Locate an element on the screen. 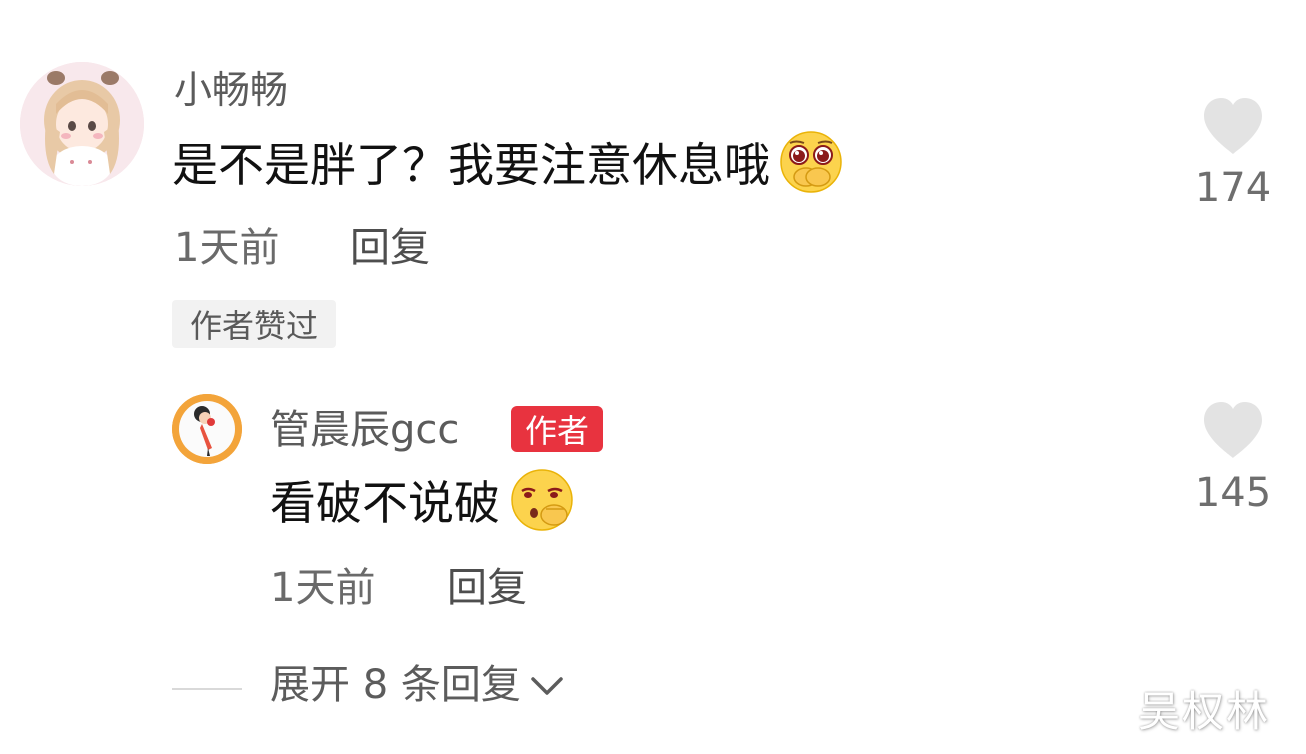  comment-like-count: 174 is located at coordinates (1233, 188).